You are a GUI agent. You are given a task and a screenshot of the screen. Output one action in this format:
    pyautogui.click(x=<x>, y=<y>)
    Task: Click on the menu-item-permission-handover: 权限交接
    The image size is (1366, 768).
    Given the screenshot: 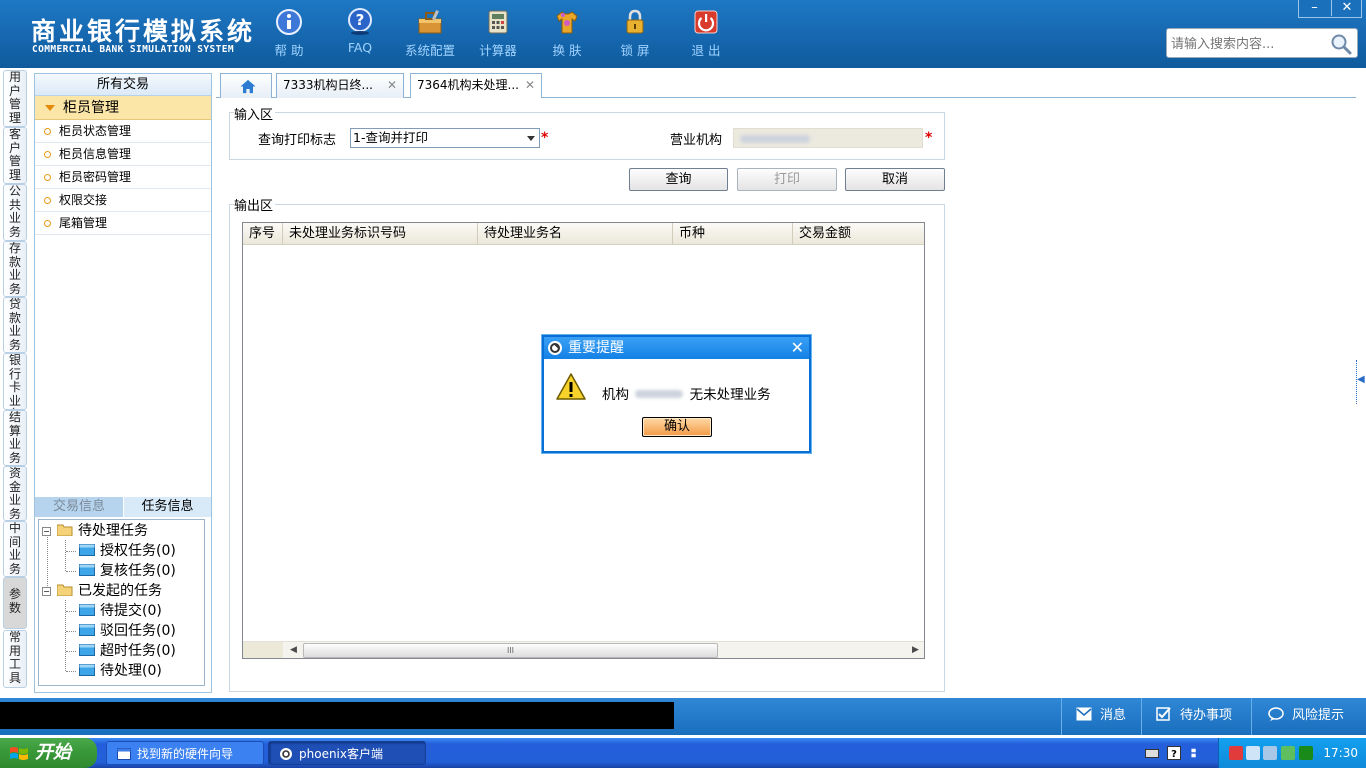 What is the action you would take?
    pyautogui.click(x=123, y=200)
    